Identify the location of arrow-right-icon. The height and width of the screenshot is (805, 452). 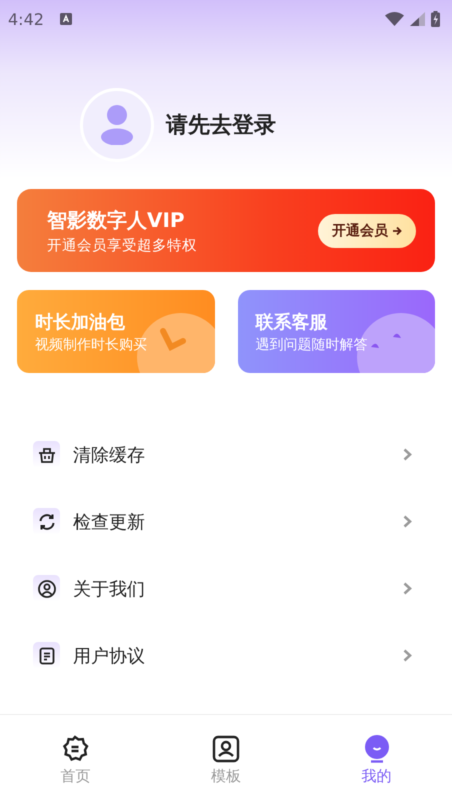
(397, 231).